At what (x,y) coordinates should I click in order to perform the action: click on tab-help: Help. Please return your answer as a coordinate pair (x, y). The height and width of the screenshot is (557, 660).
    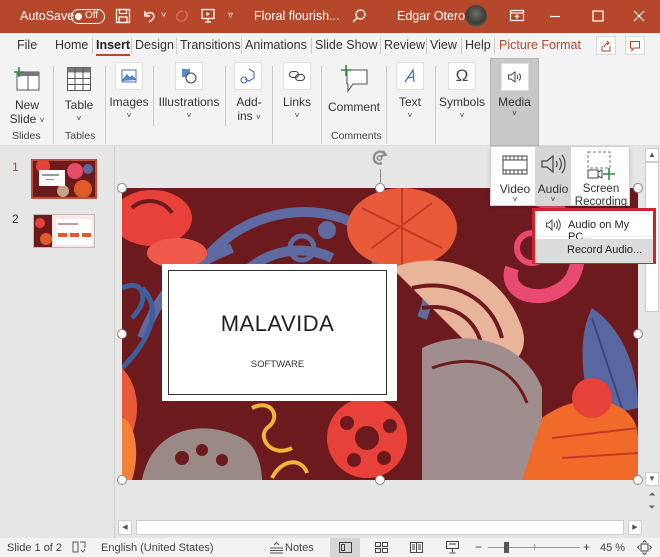
    Looking at the image, I should click on (478, 45).